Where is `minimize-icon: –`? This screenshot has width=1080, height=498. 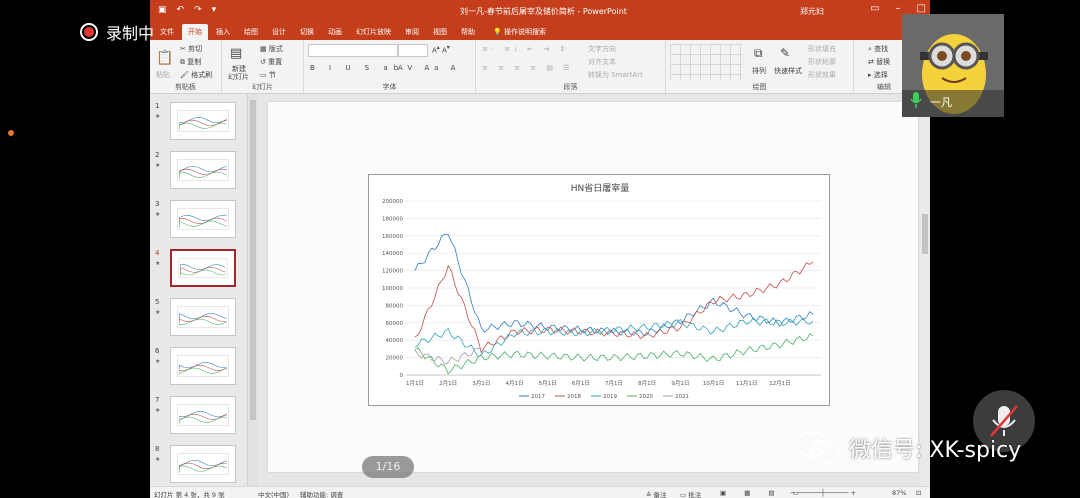 minimize-icon: – is located at coordinates (898, 8).